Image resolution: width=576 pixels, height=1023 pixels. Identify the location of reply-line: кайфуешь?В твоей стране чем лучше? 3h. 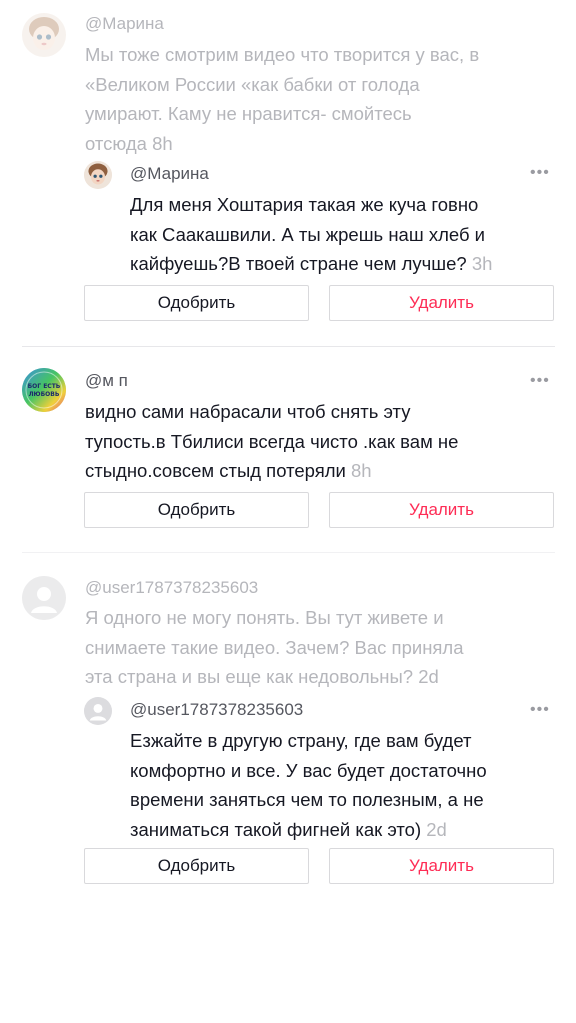
(342, 264).